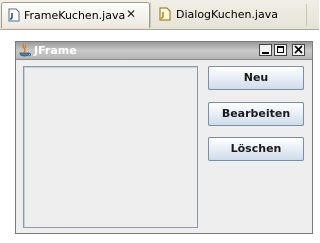 The image size is (320, 243). Describe the element at coordinates (55, 50) in the screenshot. I see `window-title: JFrame` at that location.